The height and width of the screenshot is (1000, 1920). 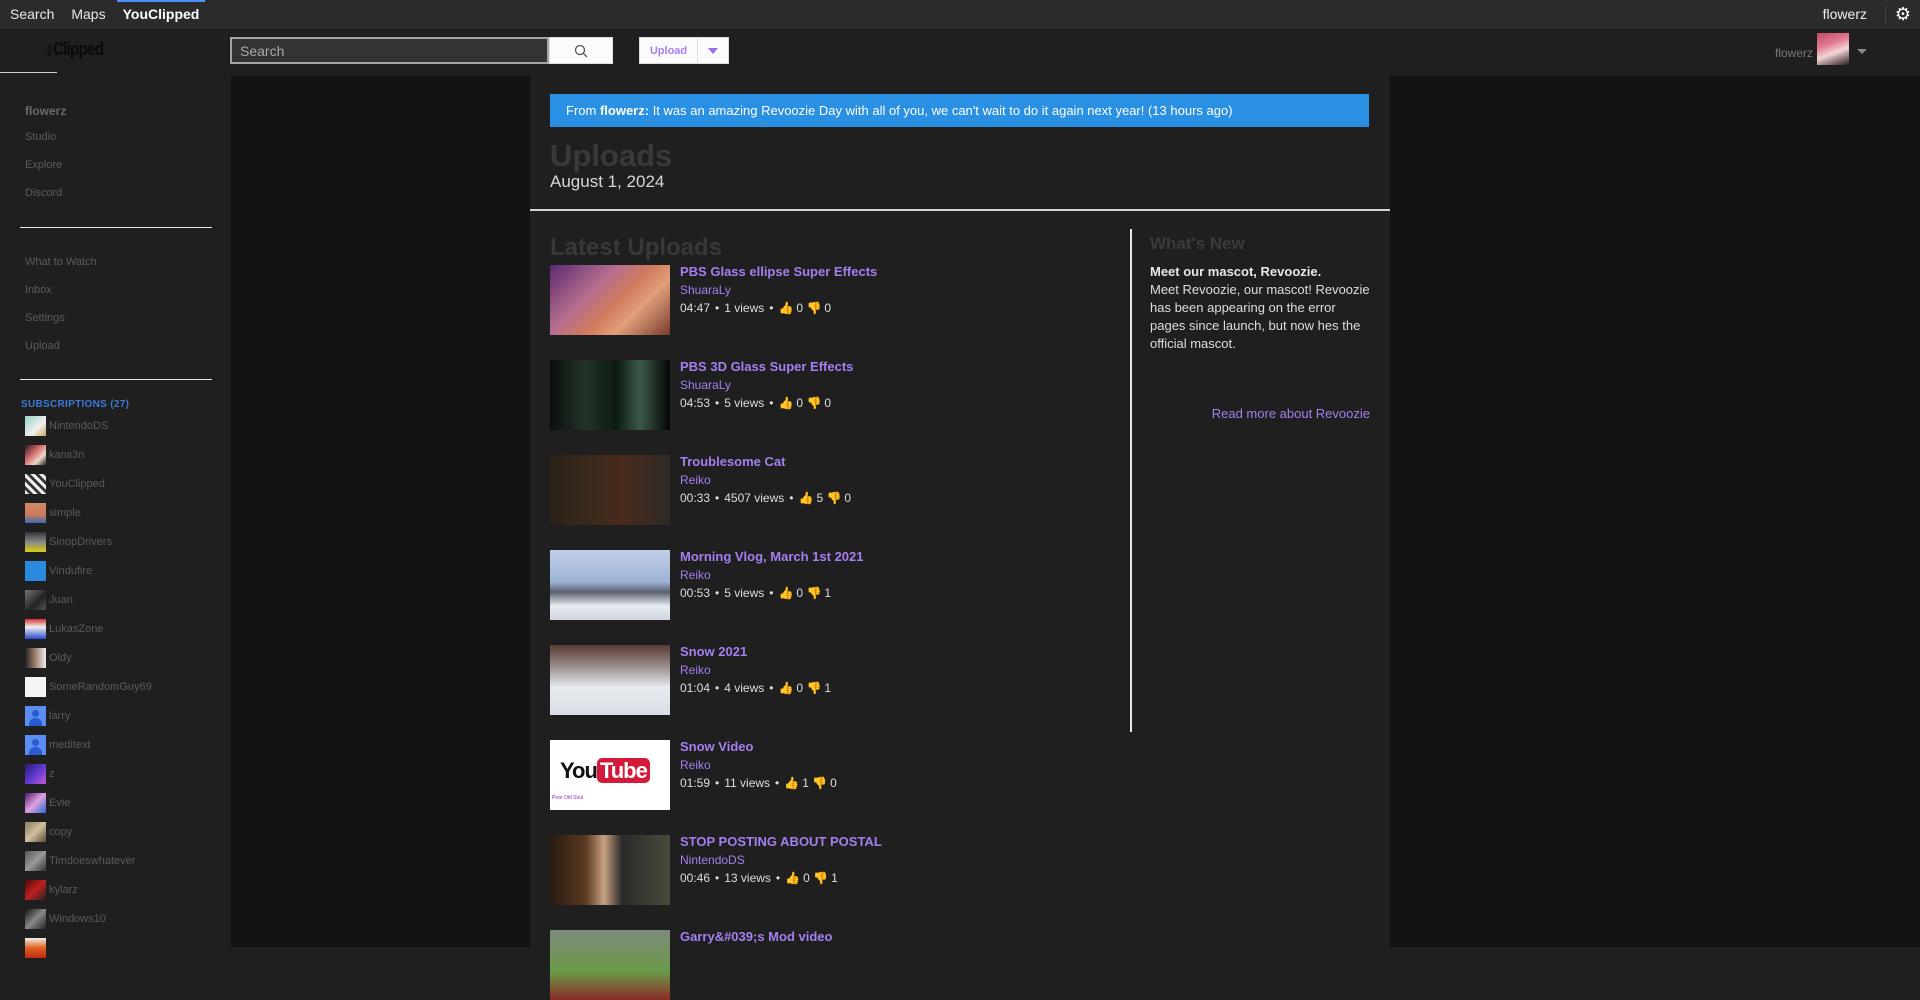 What do you see at coordinates (765, 498) in the screenshot?
I see `video-meta: 00:33 • 4507 views • 👍 5 👎 0` at bounding box center [765, 498].